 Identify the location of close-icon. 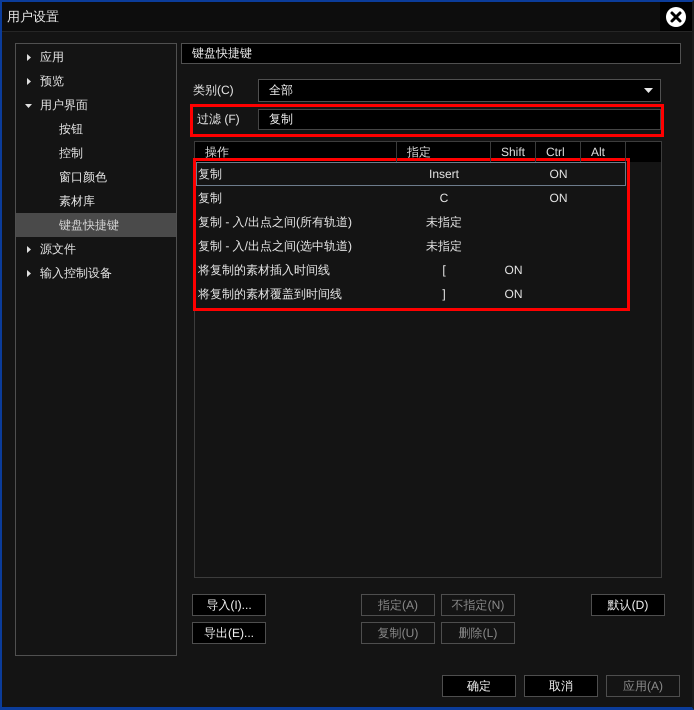
(676, 16).